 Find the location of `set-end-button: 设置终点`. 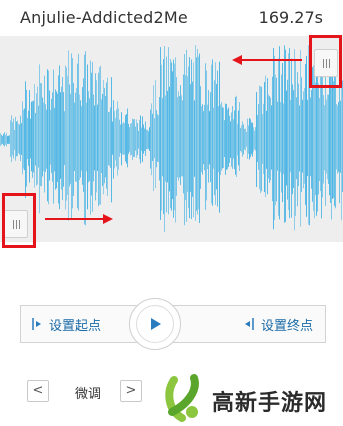

set-end-button: 设置终点 is located at coordinates (278, 324).